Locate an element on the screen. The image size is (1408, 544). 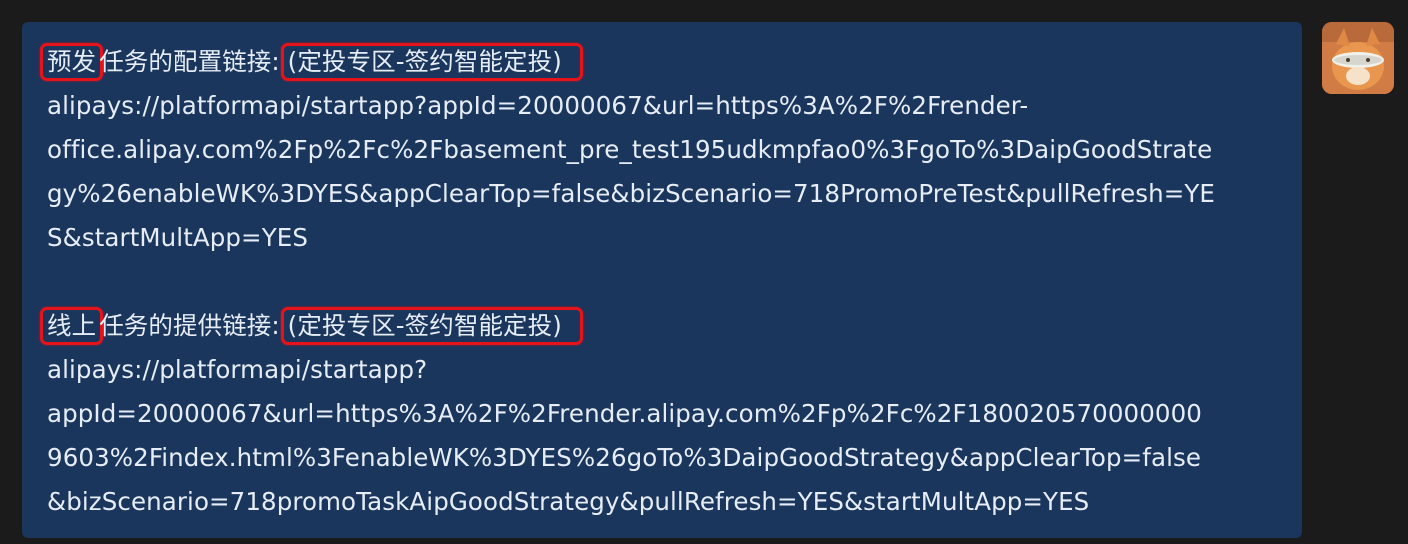
preview-badge-highlight: (定投专区-签约智能定投) is located at coordinates (431, 62).